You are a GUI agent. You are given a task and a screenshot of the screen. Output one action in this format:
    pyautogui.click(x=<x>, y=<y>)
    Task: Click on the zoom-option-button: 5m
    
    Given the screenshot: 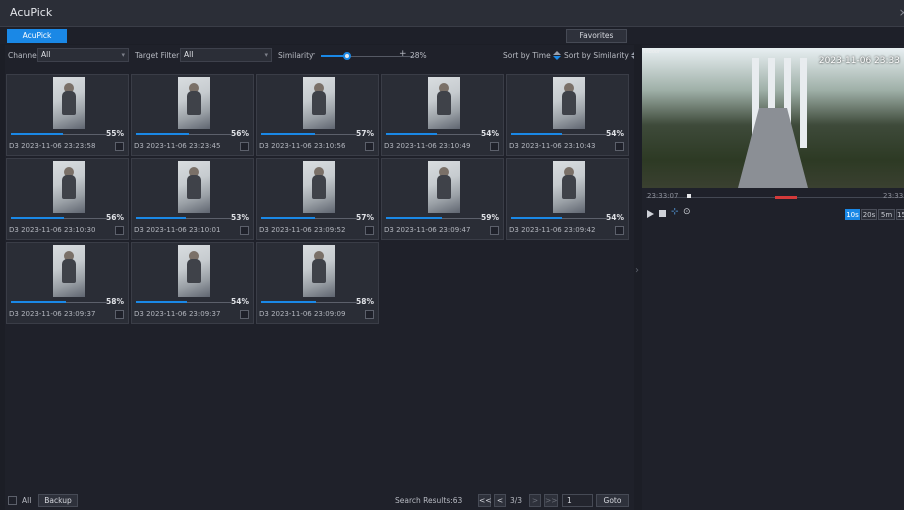 What is the action you would take?
    pyautogui.click(x=886, y=214)
    